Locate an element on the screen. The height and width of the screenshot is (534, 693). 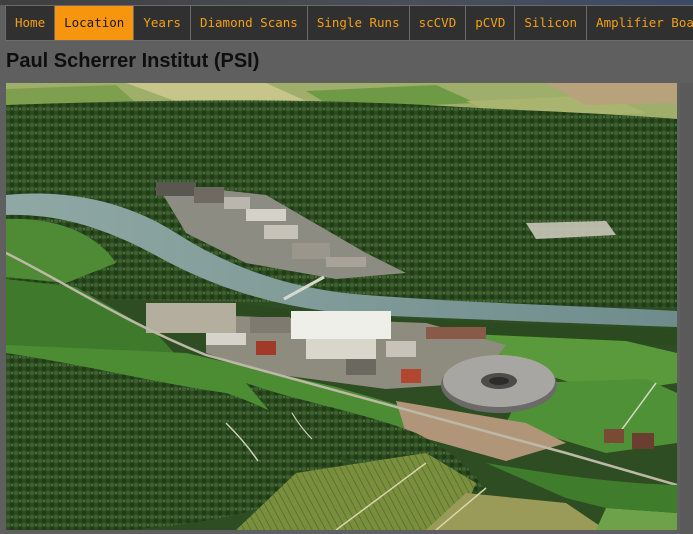
right-margin is located at coordinates (686, 308).